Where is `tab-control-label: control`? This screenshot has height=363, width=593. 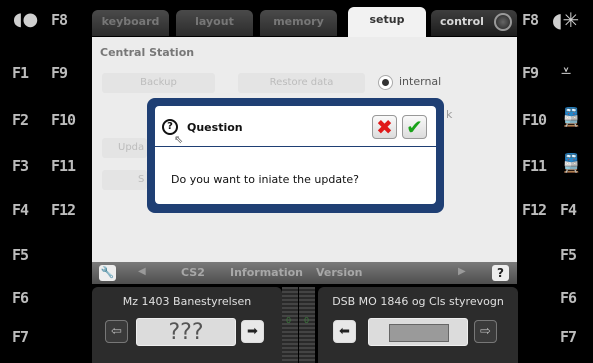
tab-control-label: control is located at coordinates (462, 21).